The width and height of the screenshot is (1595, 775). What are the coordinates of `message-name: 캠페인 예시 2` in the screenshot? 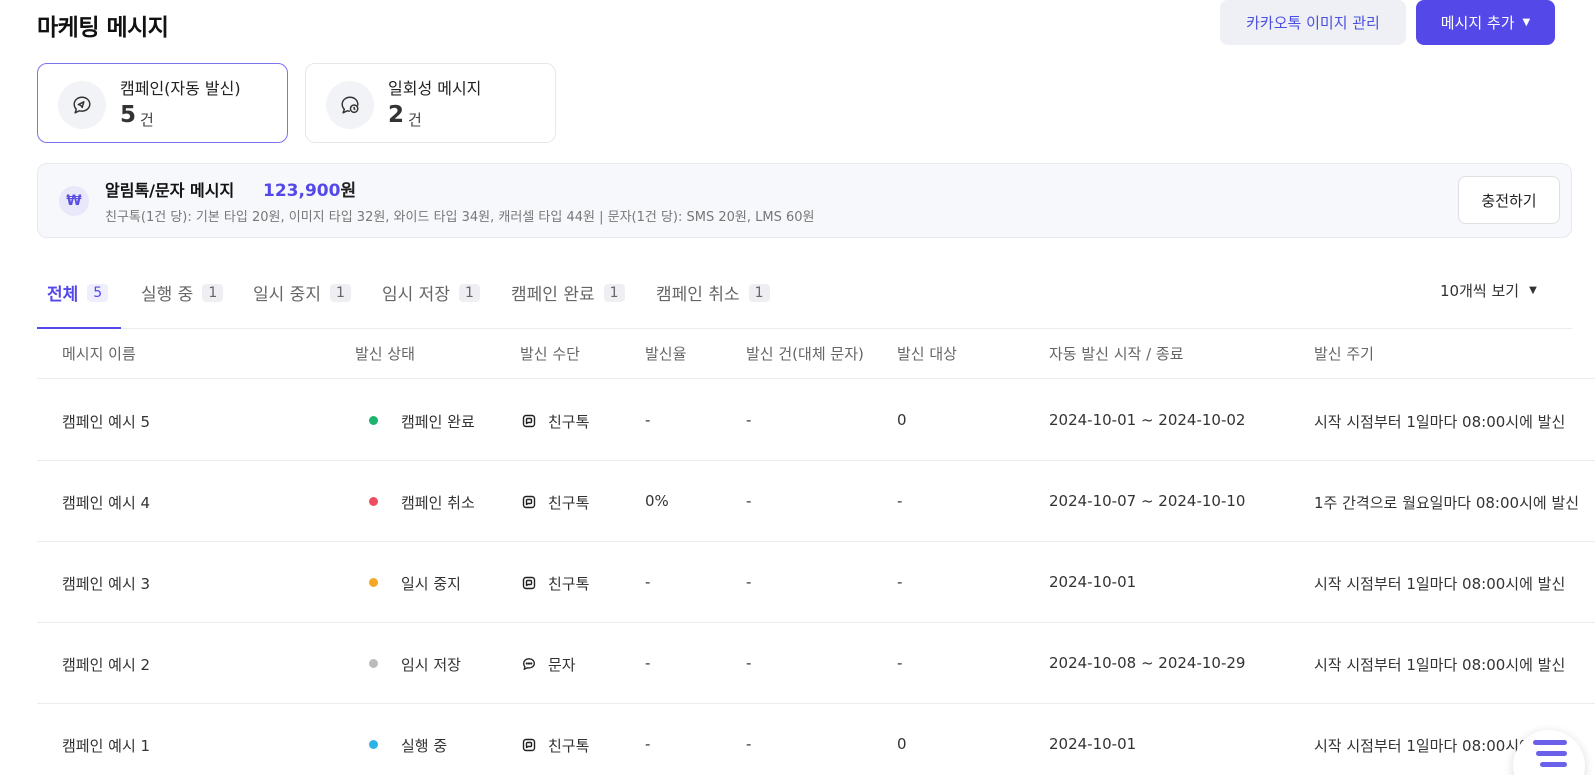 It's located at (106, 665).